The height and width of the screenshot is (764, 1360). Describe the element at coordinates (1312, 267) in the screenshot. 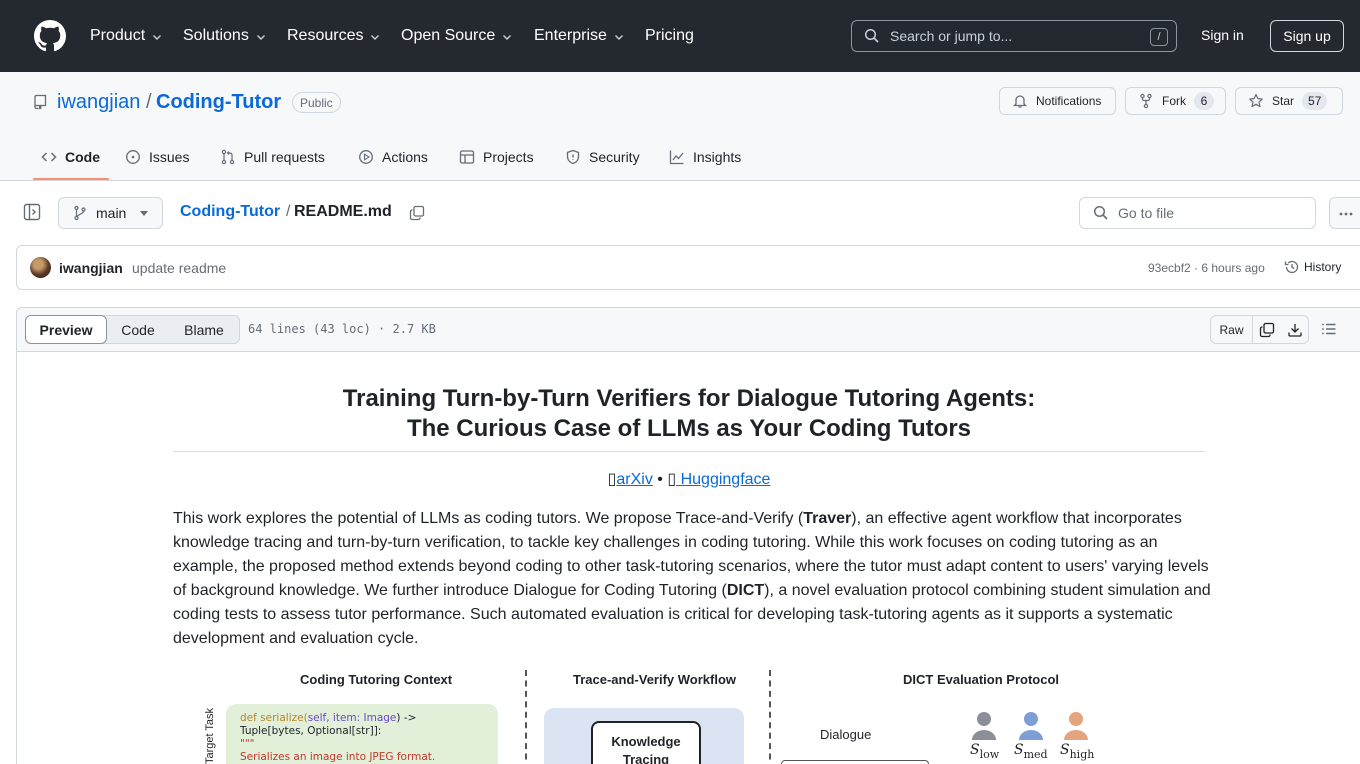

I see `history-button: History` at that location.